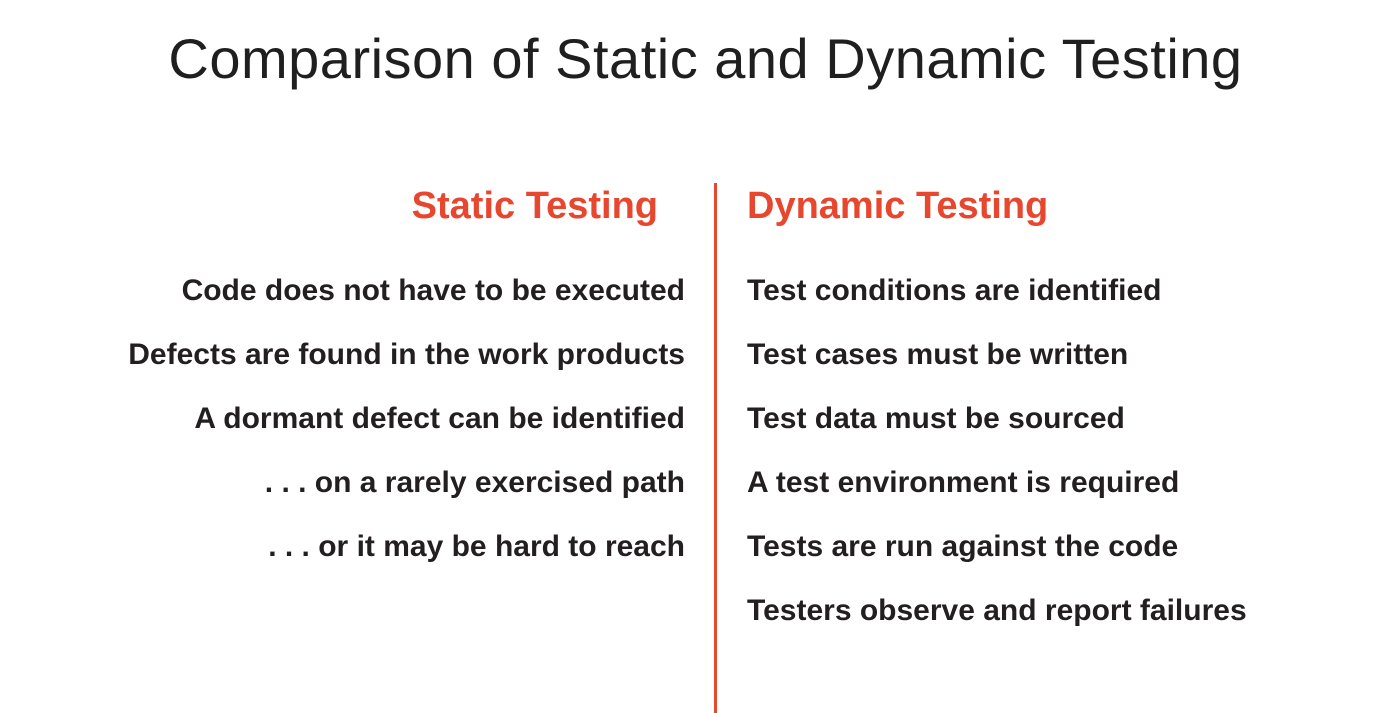 This screenshot has height=713, width=1393. Describe the element at coordinates (936, 418) in the screenshot. I see `list-item: Test data must be sourced` at that location.